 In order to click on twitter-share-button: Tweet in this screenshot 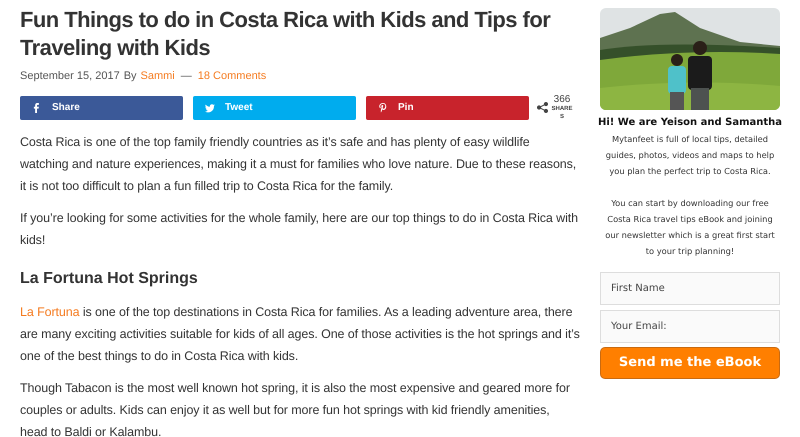, I will do `click(274, 108)`.